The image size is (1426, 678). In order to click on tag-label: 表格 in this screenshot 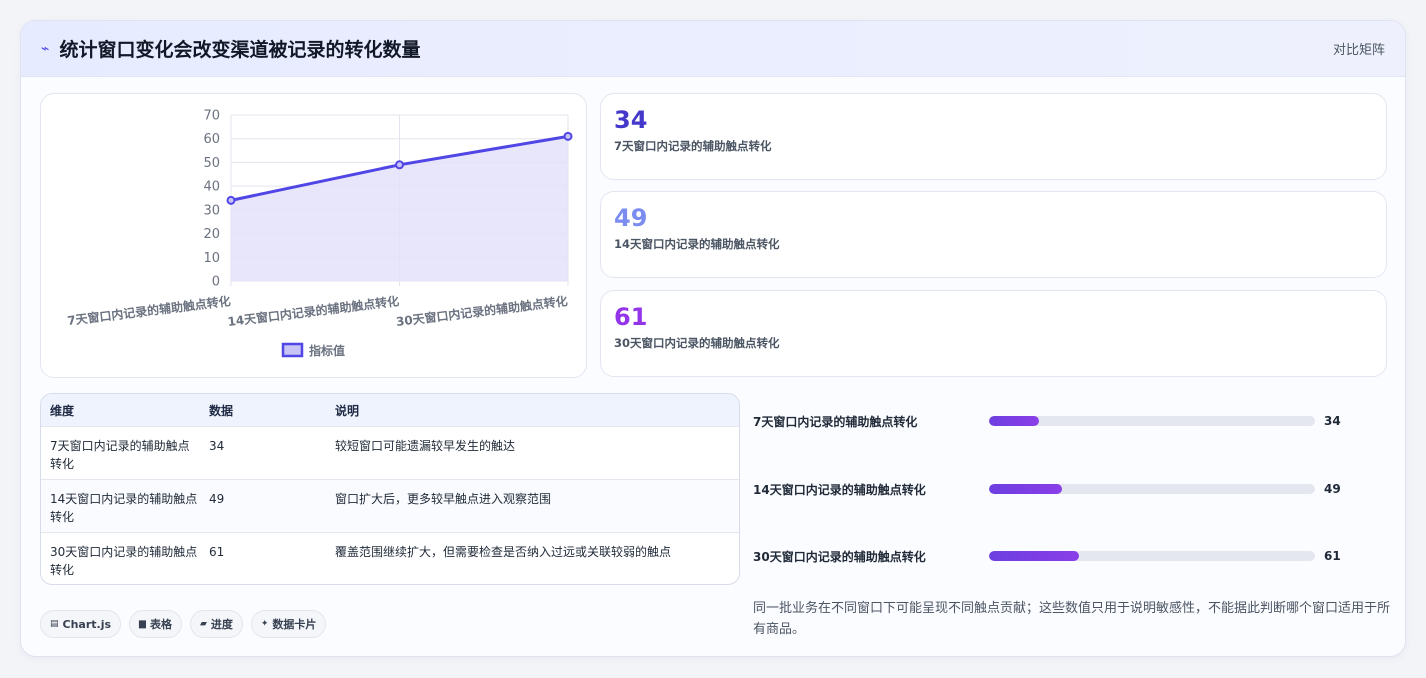, I will do `click(160, 624)`.